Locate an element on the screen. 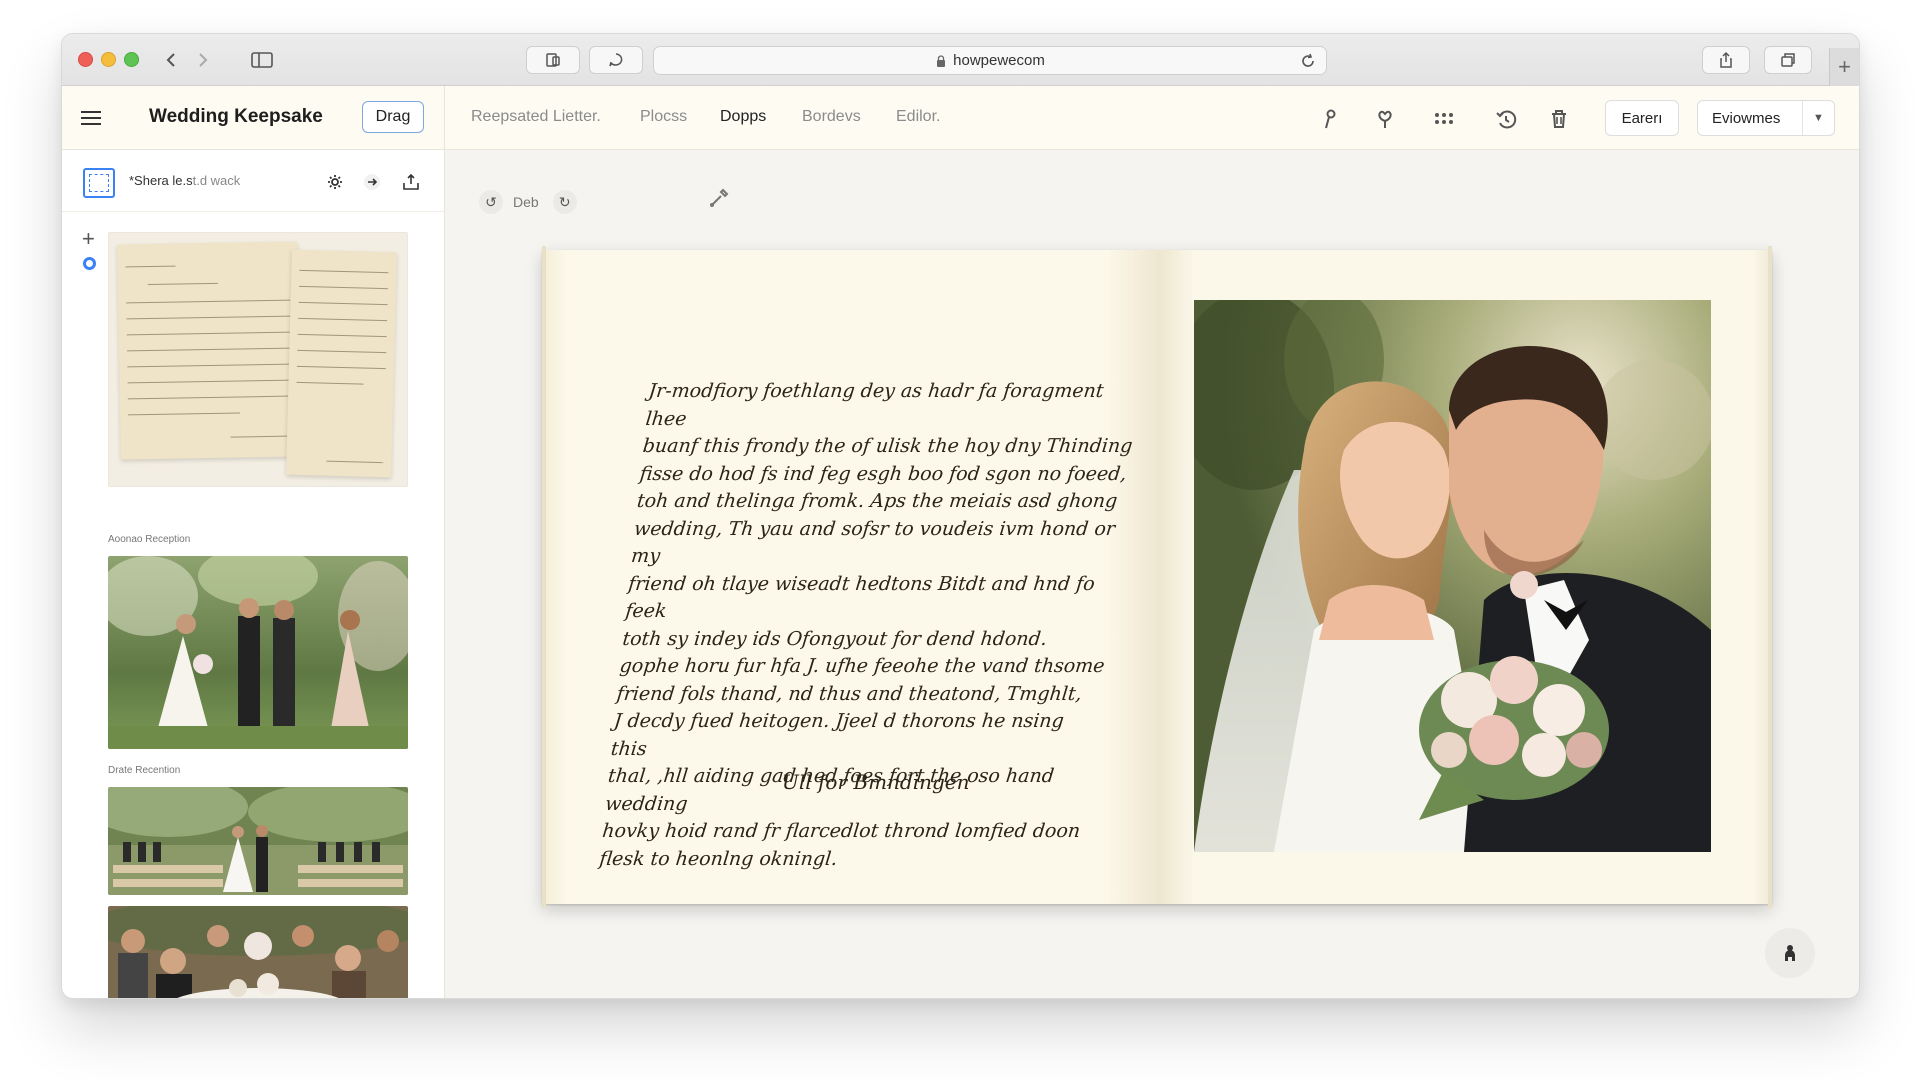 The width and height of the screenshot is (1920, 1080). app-header-left: Wedding Keepsake Drag is located at coordinates (253, 118).